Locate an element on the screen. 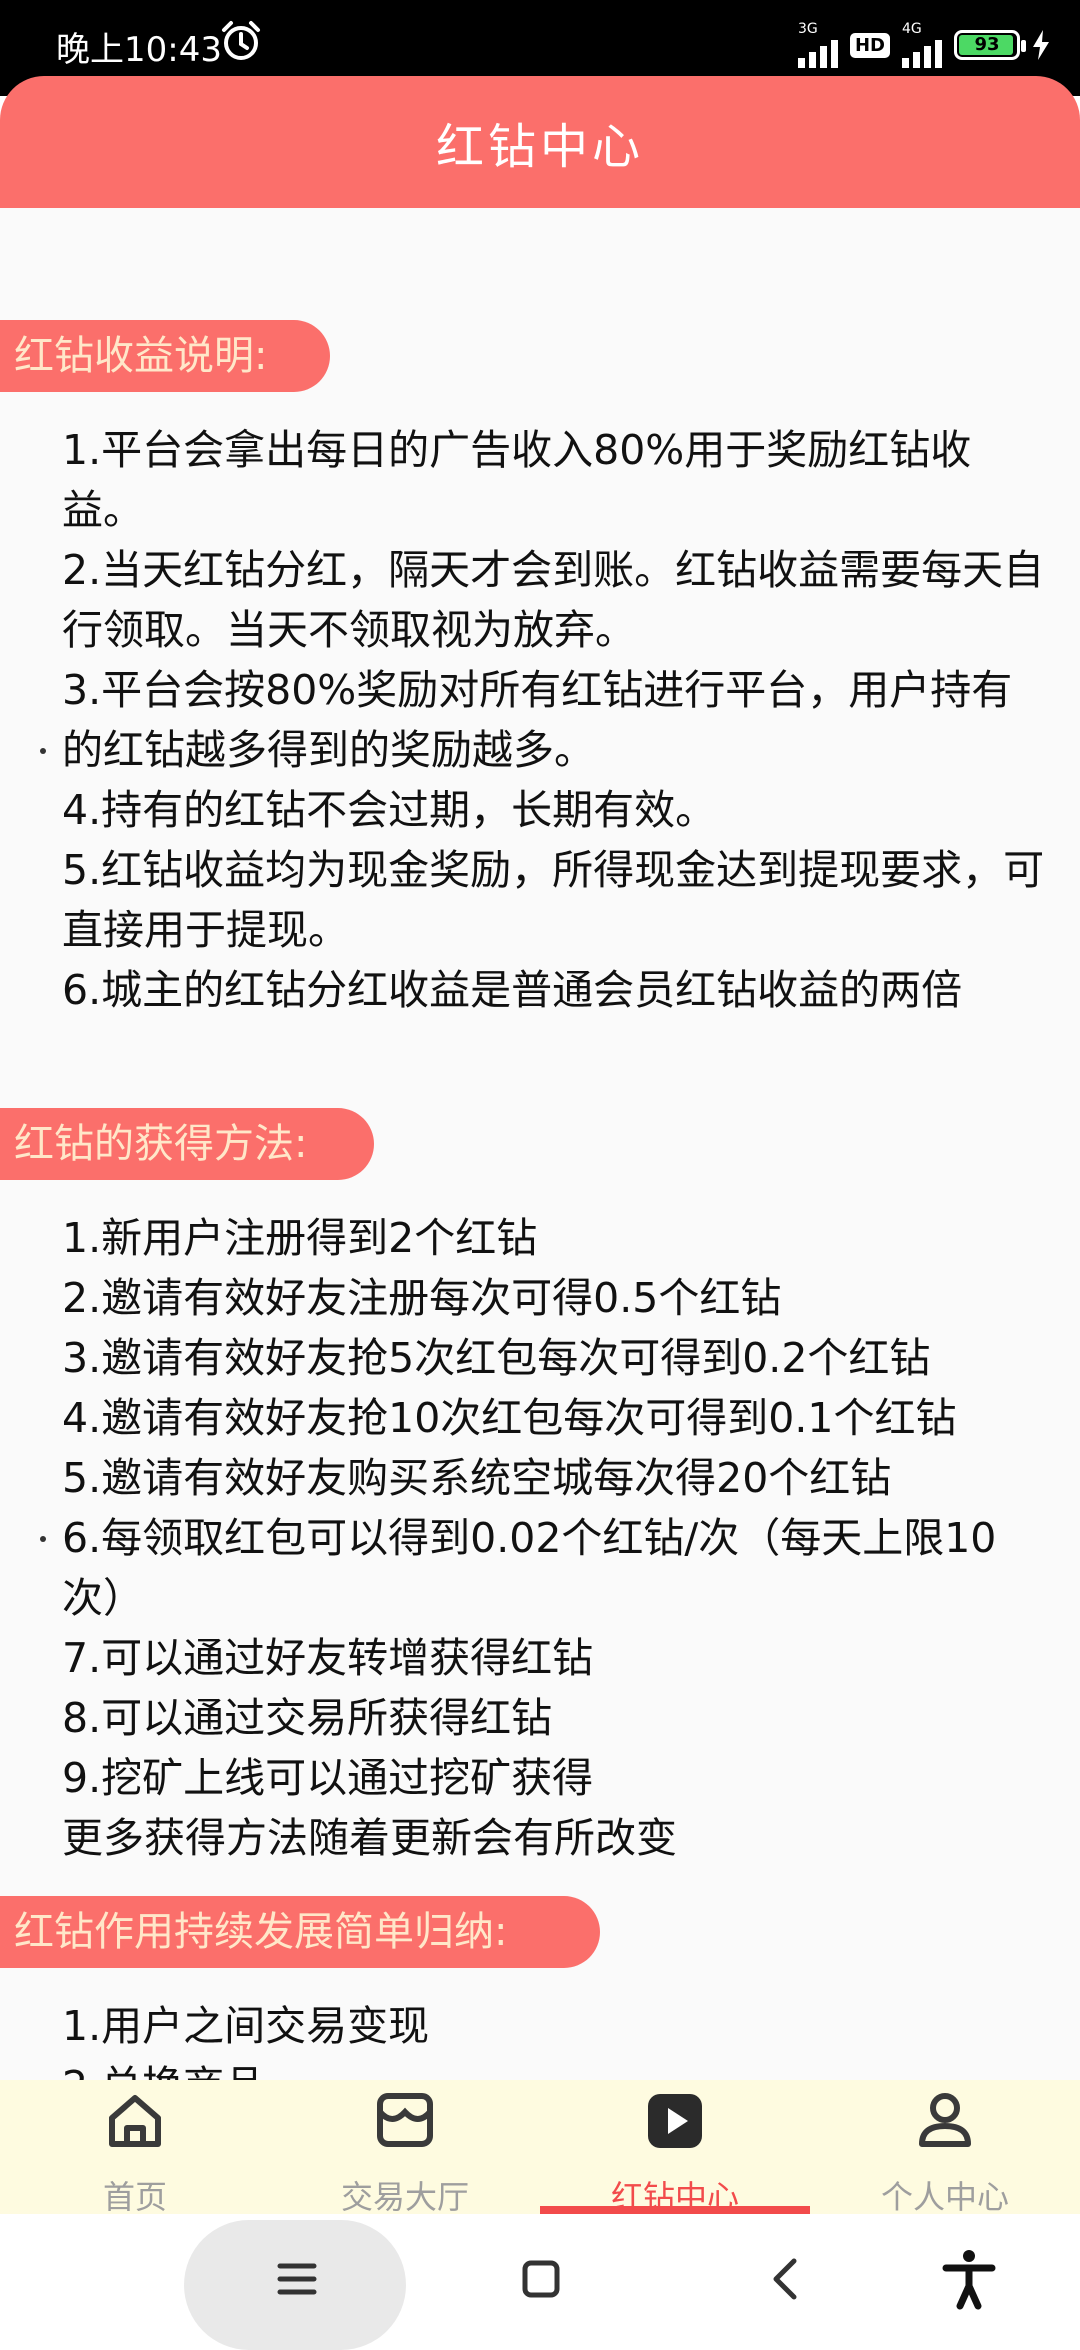  list-item: 1.平台会拿出每日的广告收入80%用于奖励红钻收益。 is located at coordinates (517, 480).